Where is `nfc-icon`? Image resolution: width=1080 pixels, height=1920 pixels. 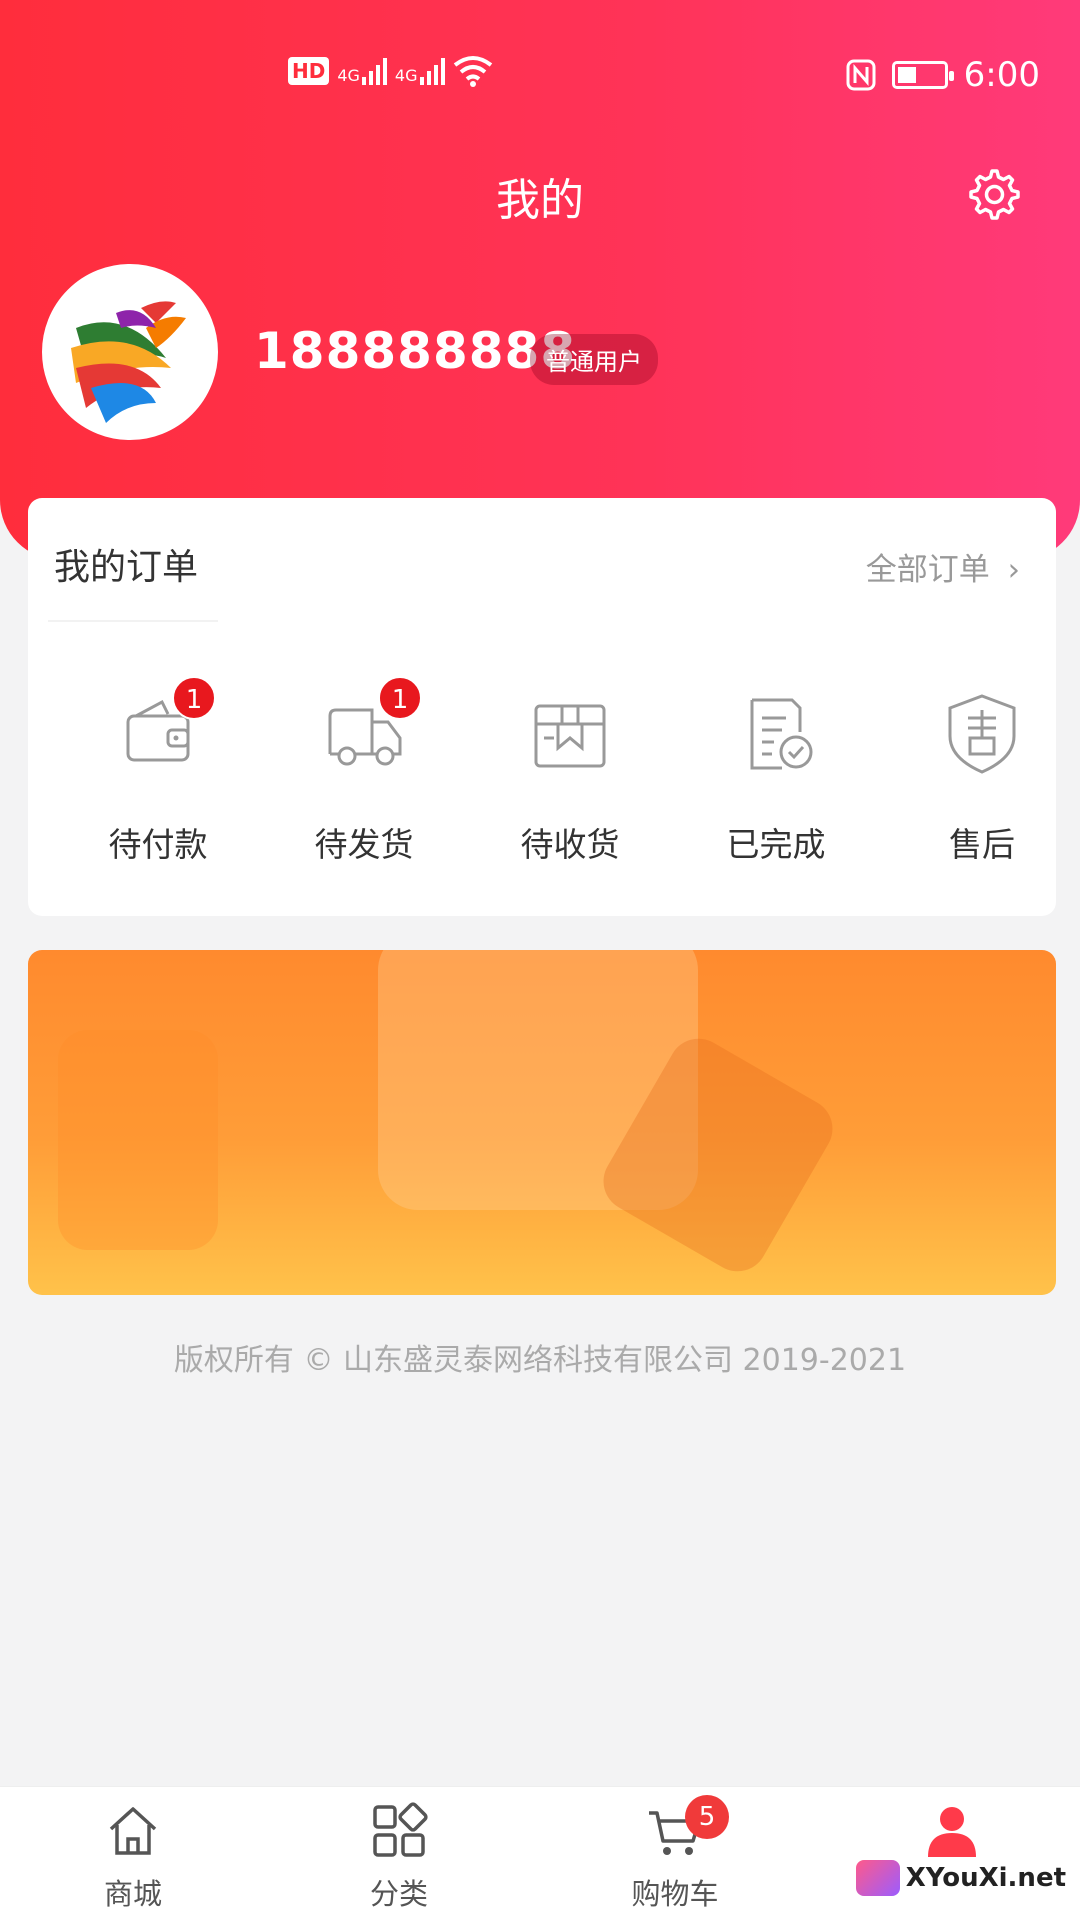
nfc-icon is located at coordinates (861, 75).